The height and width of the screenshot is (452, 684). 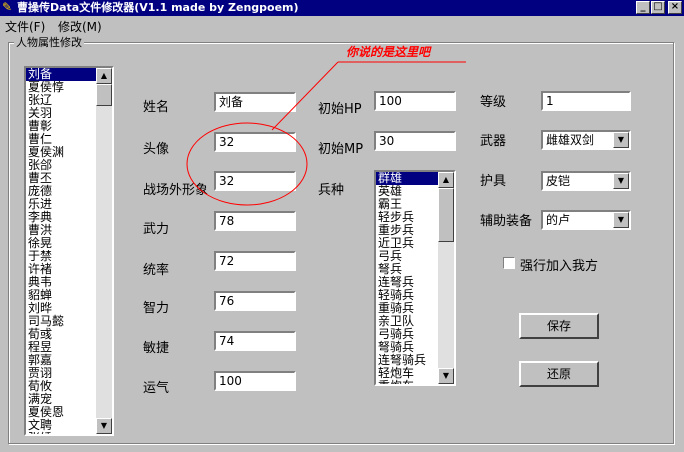 I want to click on name-input: 刘备, so click(x=255, y=102).